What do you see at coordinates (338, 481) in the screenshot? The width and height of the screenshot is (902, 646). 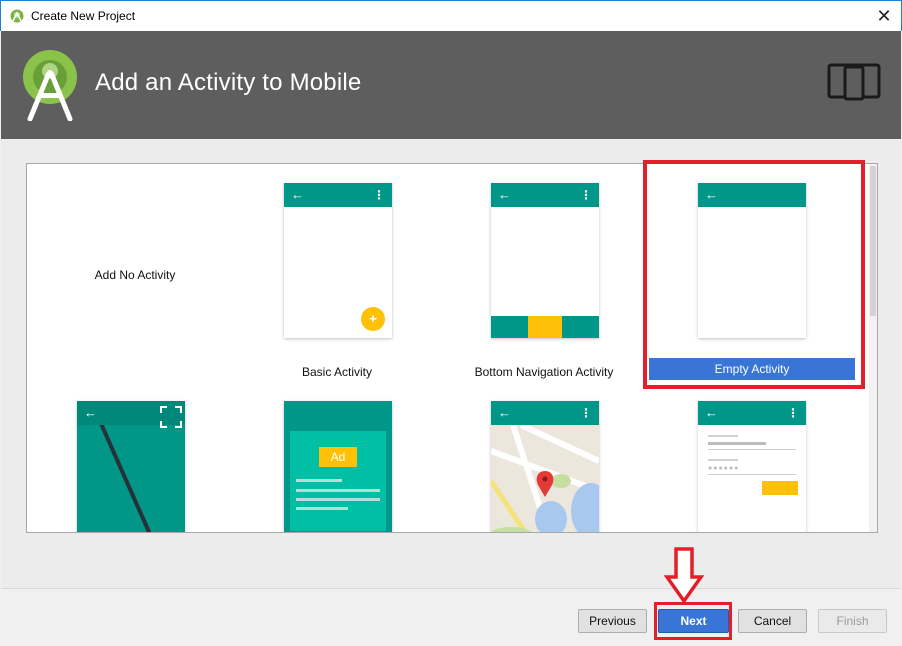 I see `ad-card: Ad` at bounding box center [338, 481].